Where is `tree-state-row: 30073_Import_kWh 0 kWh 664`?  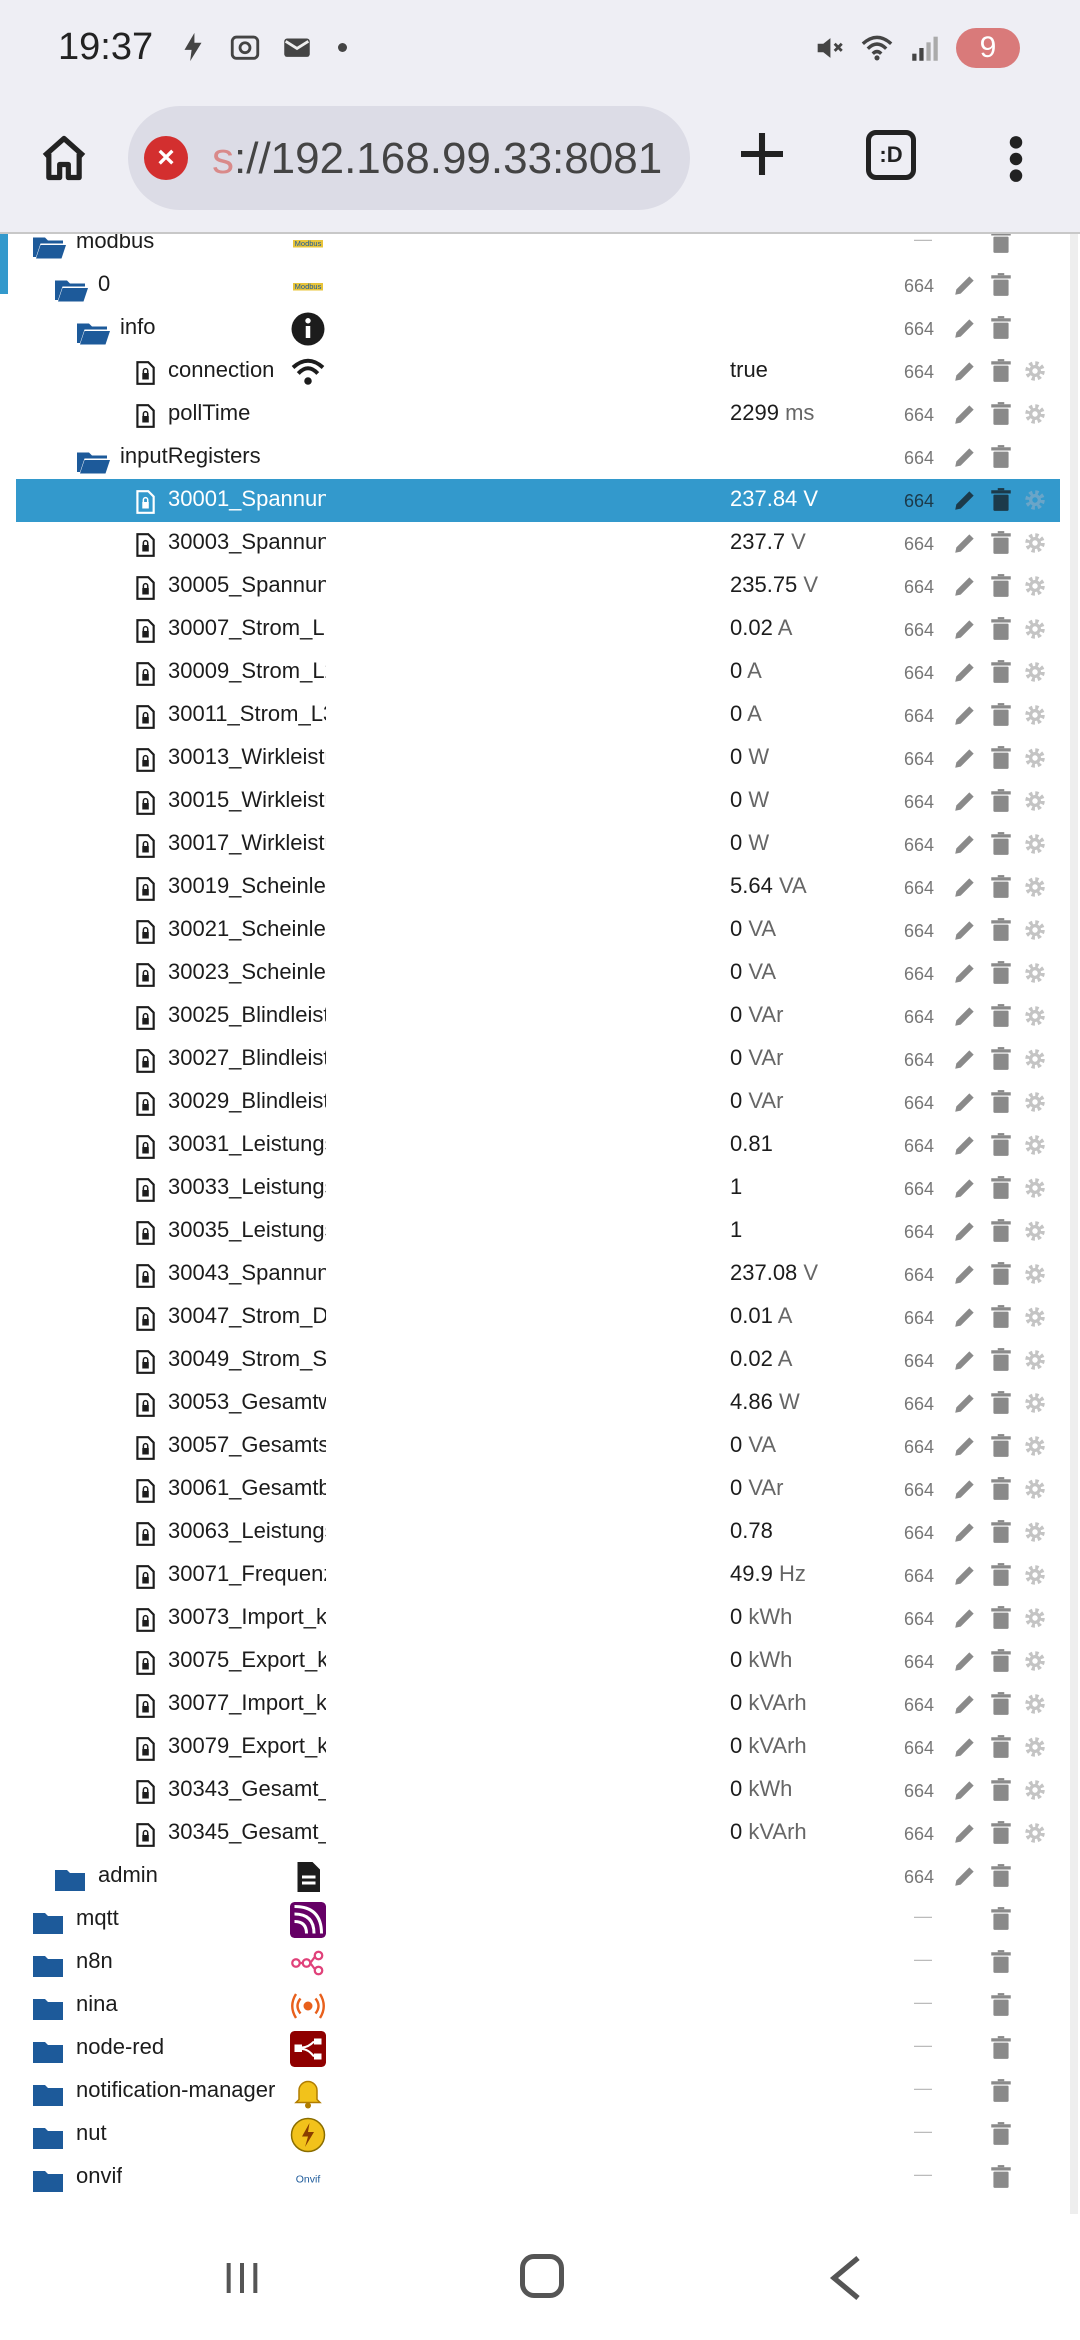 tree-state-row: 30073_Import_kWh 0 kWh 664 is located at coordinates (538, 1618).